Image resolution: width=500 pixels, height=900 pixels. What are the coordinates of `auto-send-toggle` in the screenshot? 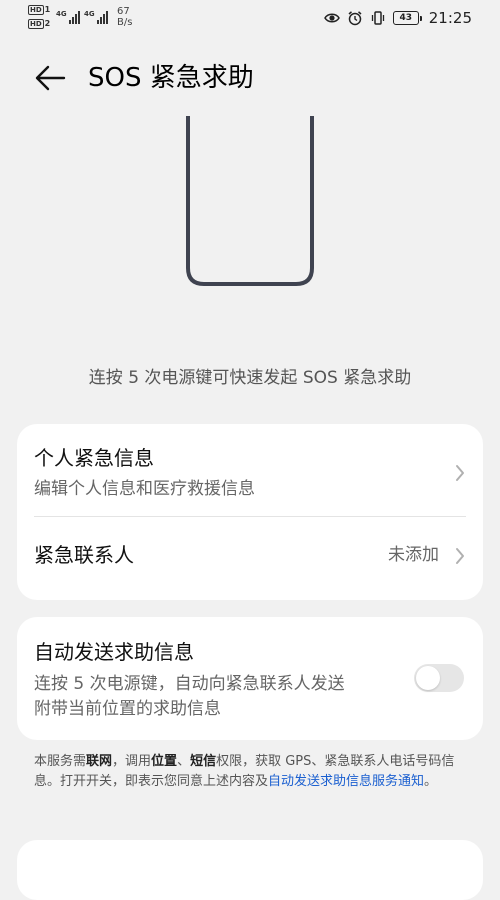 It's located at (439, 678).